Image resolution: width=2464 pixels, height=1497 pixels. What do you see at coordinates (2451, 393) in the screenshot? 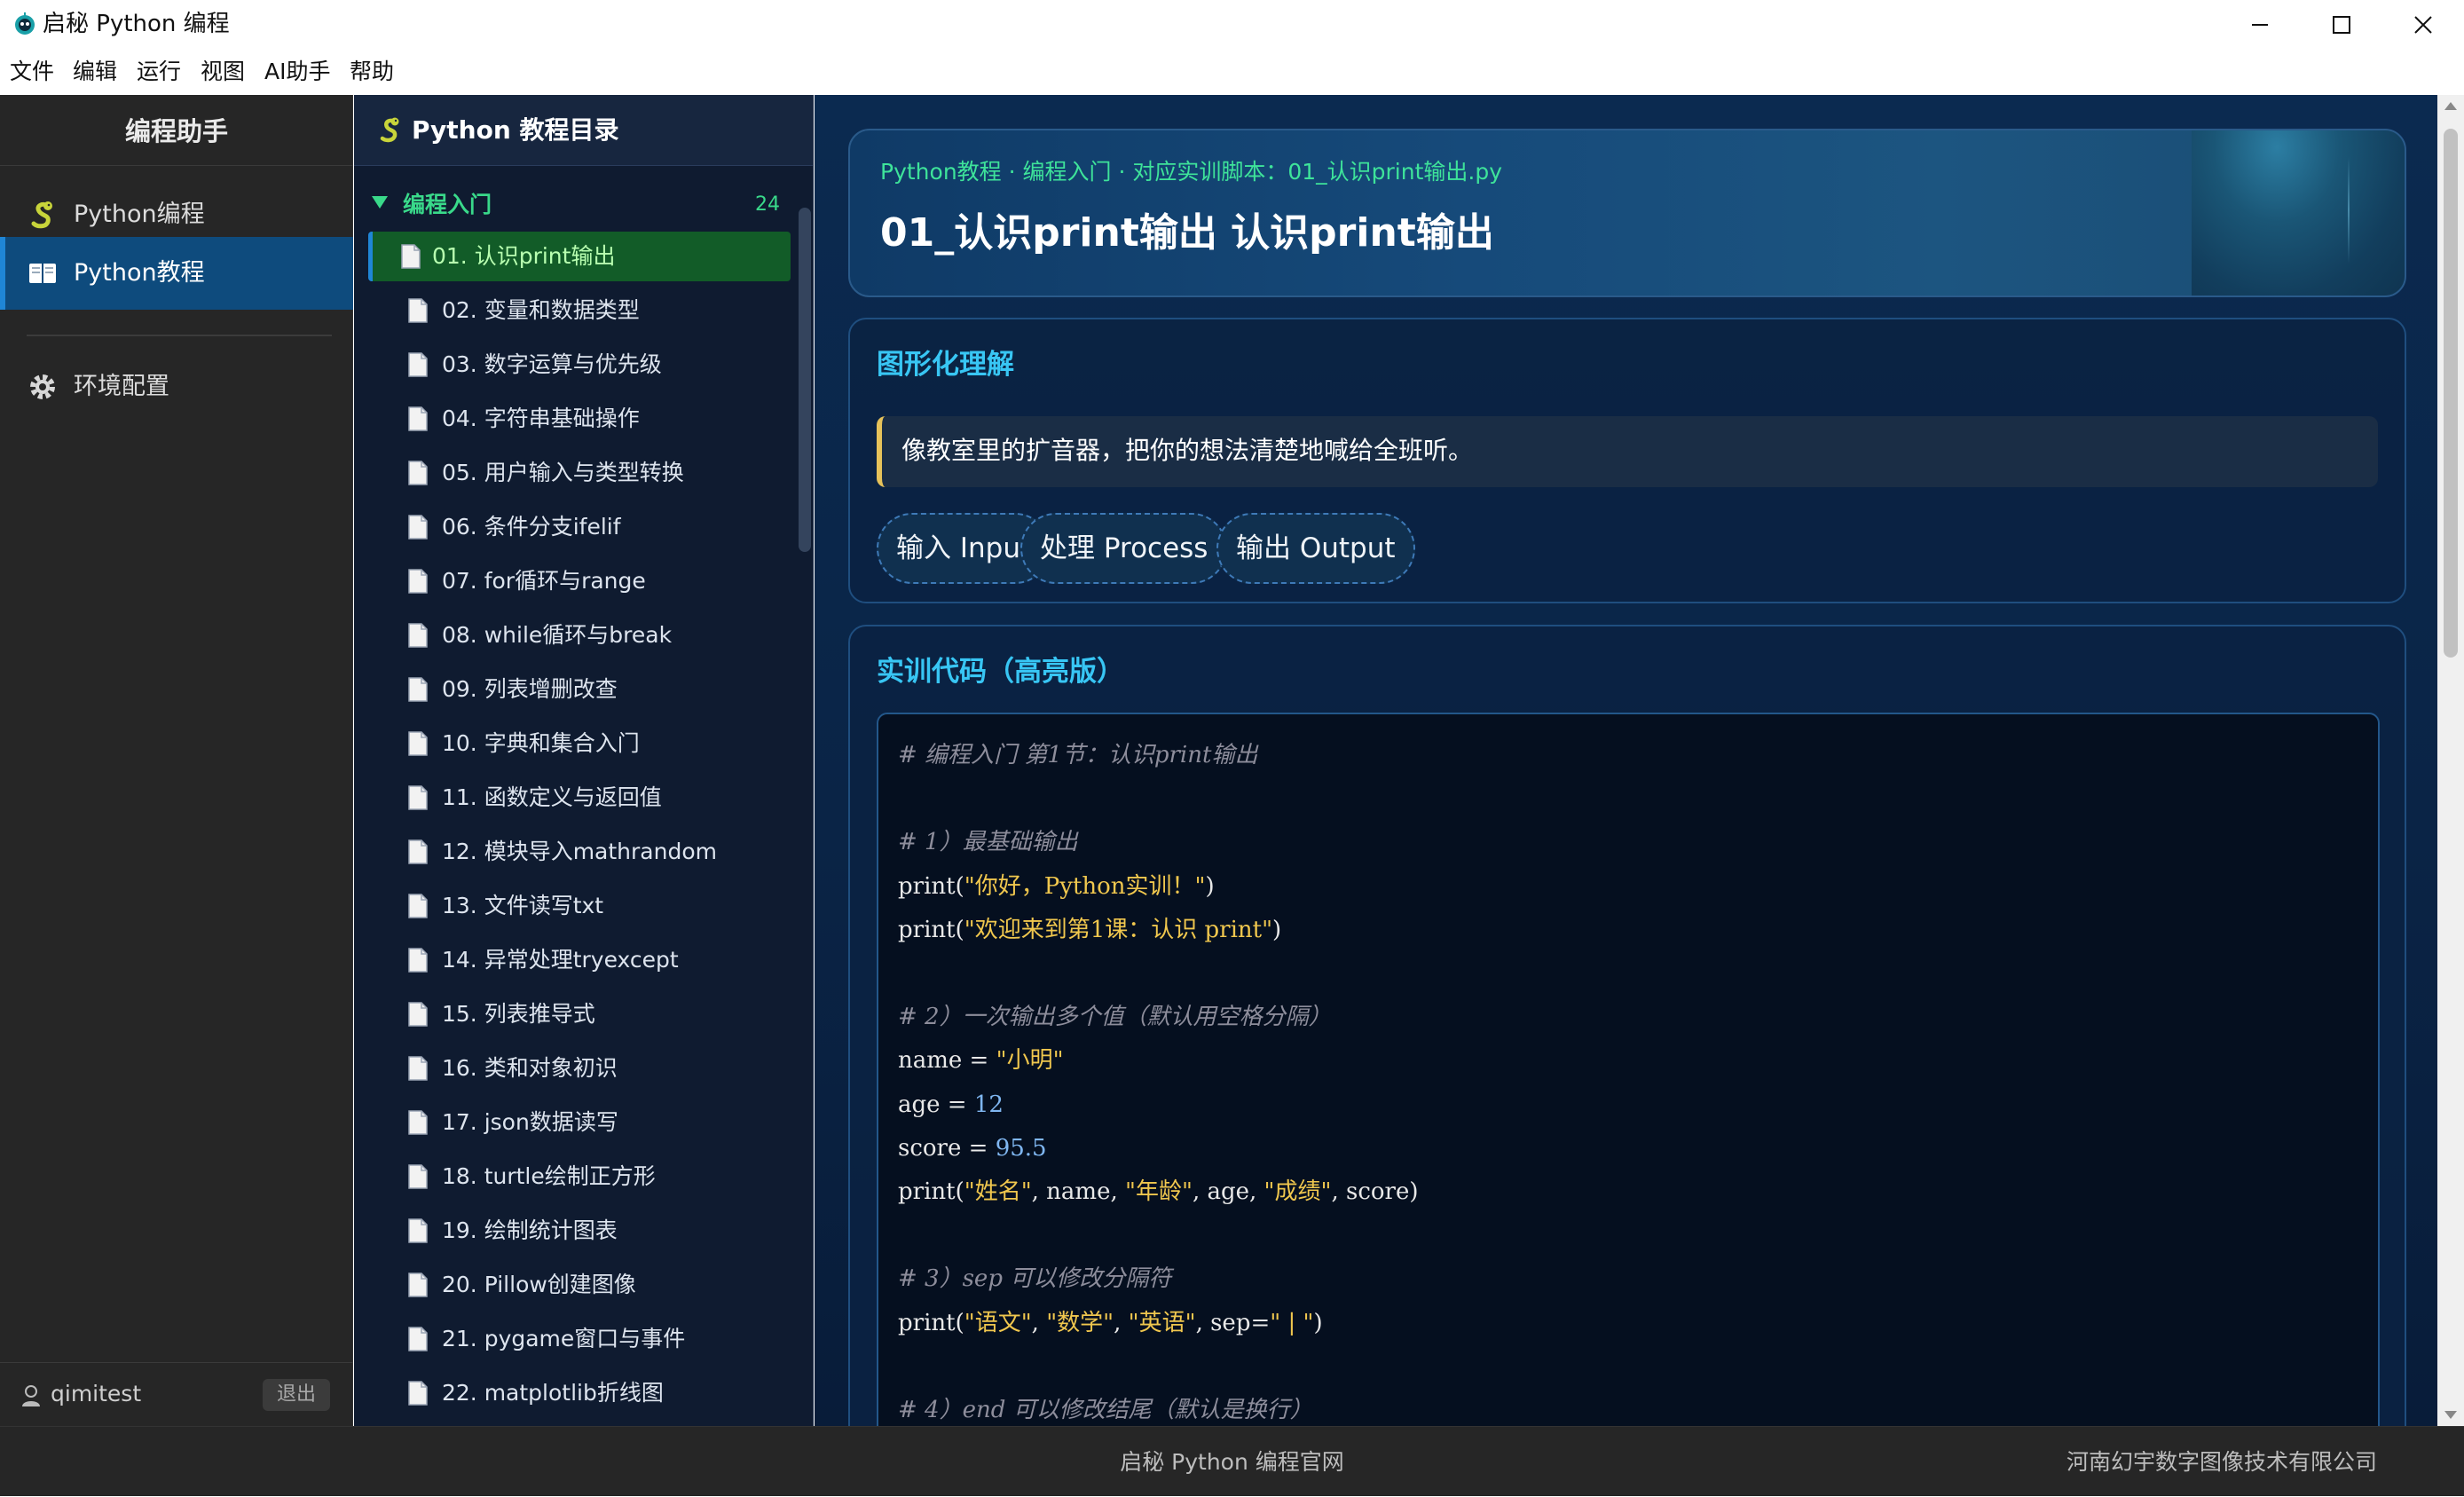
I see `scroll-thumb` at bounding box center [2451, 393].